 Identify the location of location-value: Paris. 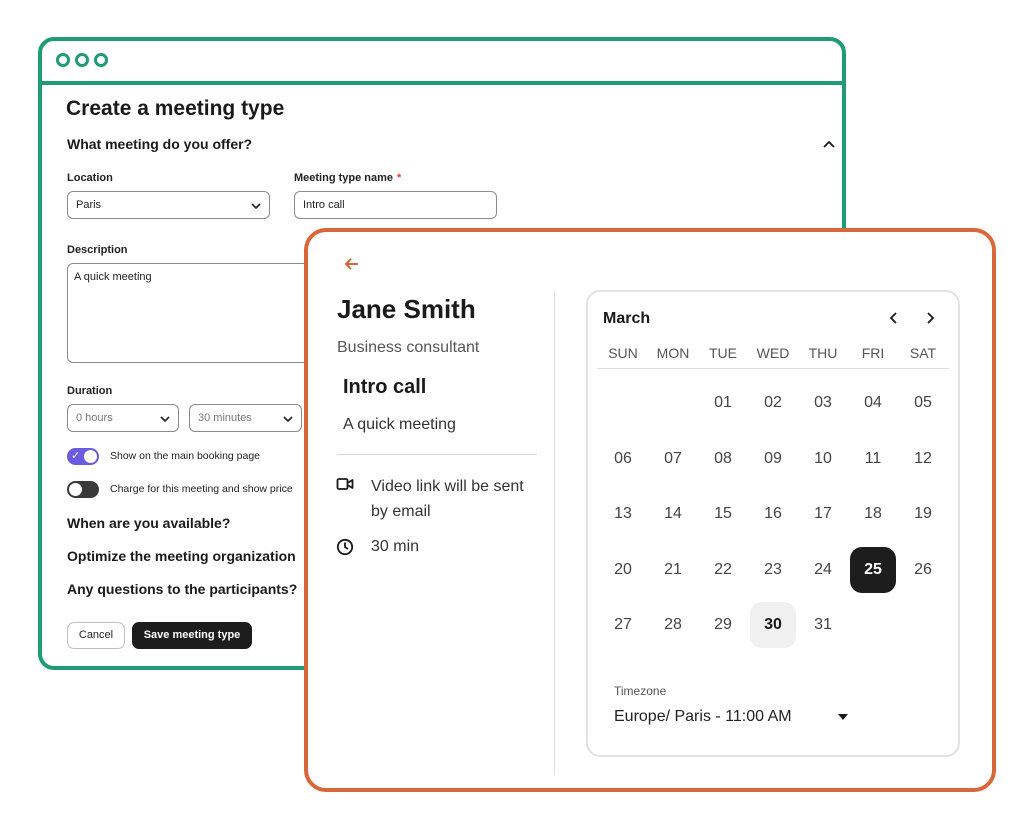
(89, 205).